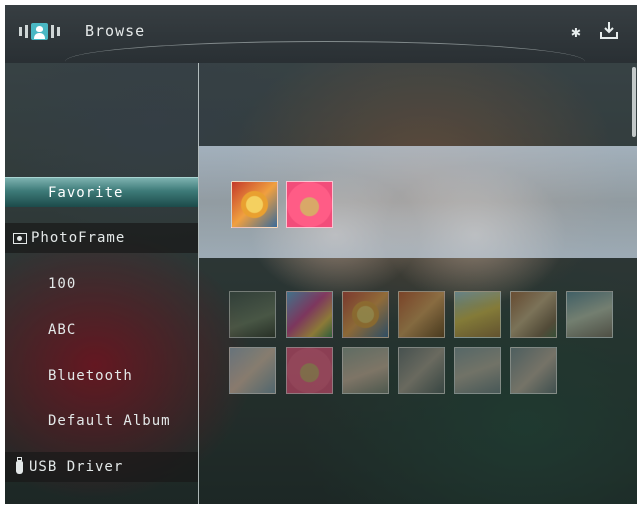 Image resolution: width=642 pixels, height=509 pixels. Describe the element at coordinates (198, 283) in the screenshot. I see `sidebar-divider` at that location.